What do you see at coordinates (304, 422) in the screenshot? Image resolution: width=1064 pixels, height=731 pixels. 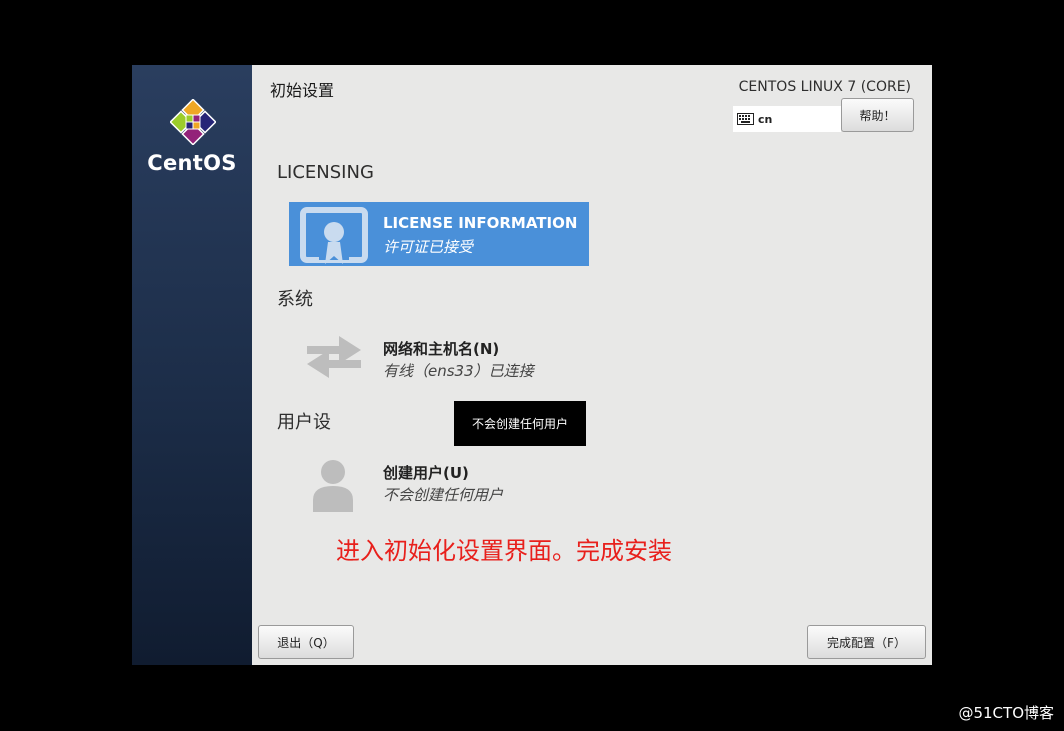 I see `section-heading-user-settings: 用户设` at bounding box center [304, 422].